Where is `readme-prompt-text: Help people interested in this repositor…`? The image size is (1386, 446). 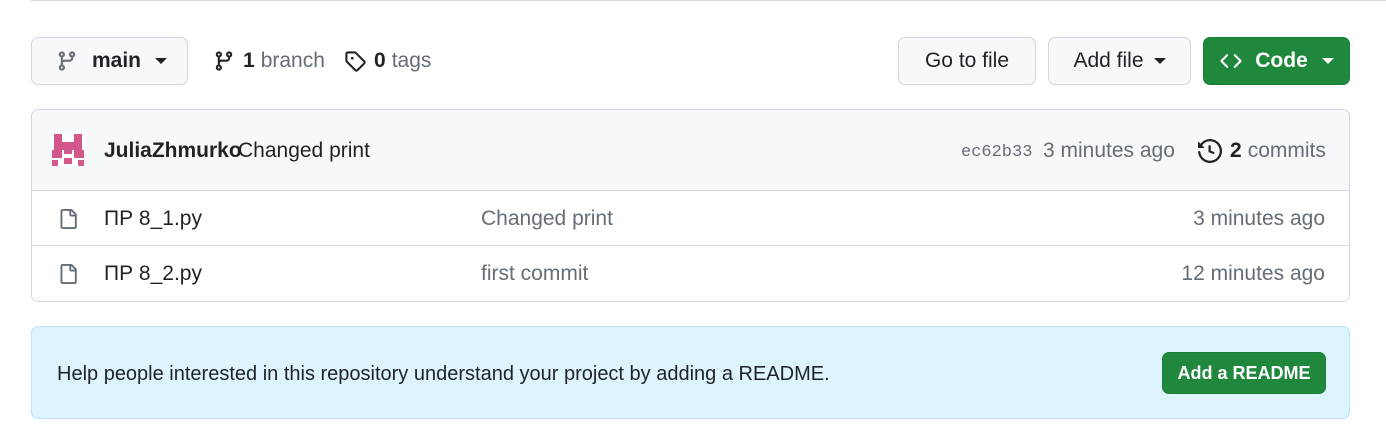
readme-prompt-text: Help people interested in this repositor… is located at coordinates (443, 374).